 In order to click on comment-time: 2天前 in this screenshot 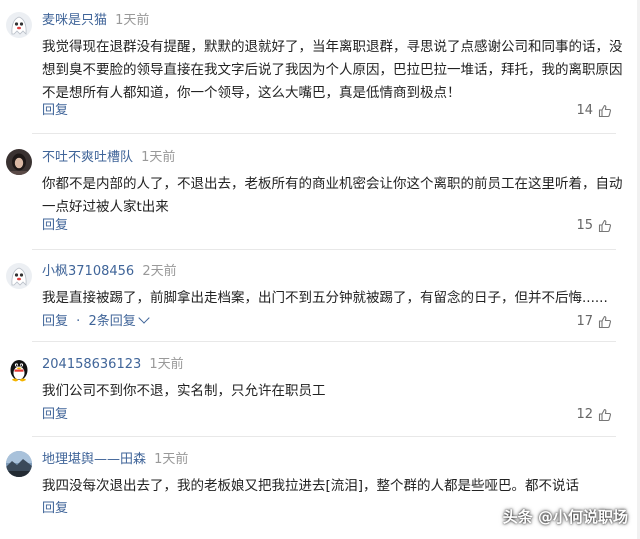, I will do `click(159, 271)`.